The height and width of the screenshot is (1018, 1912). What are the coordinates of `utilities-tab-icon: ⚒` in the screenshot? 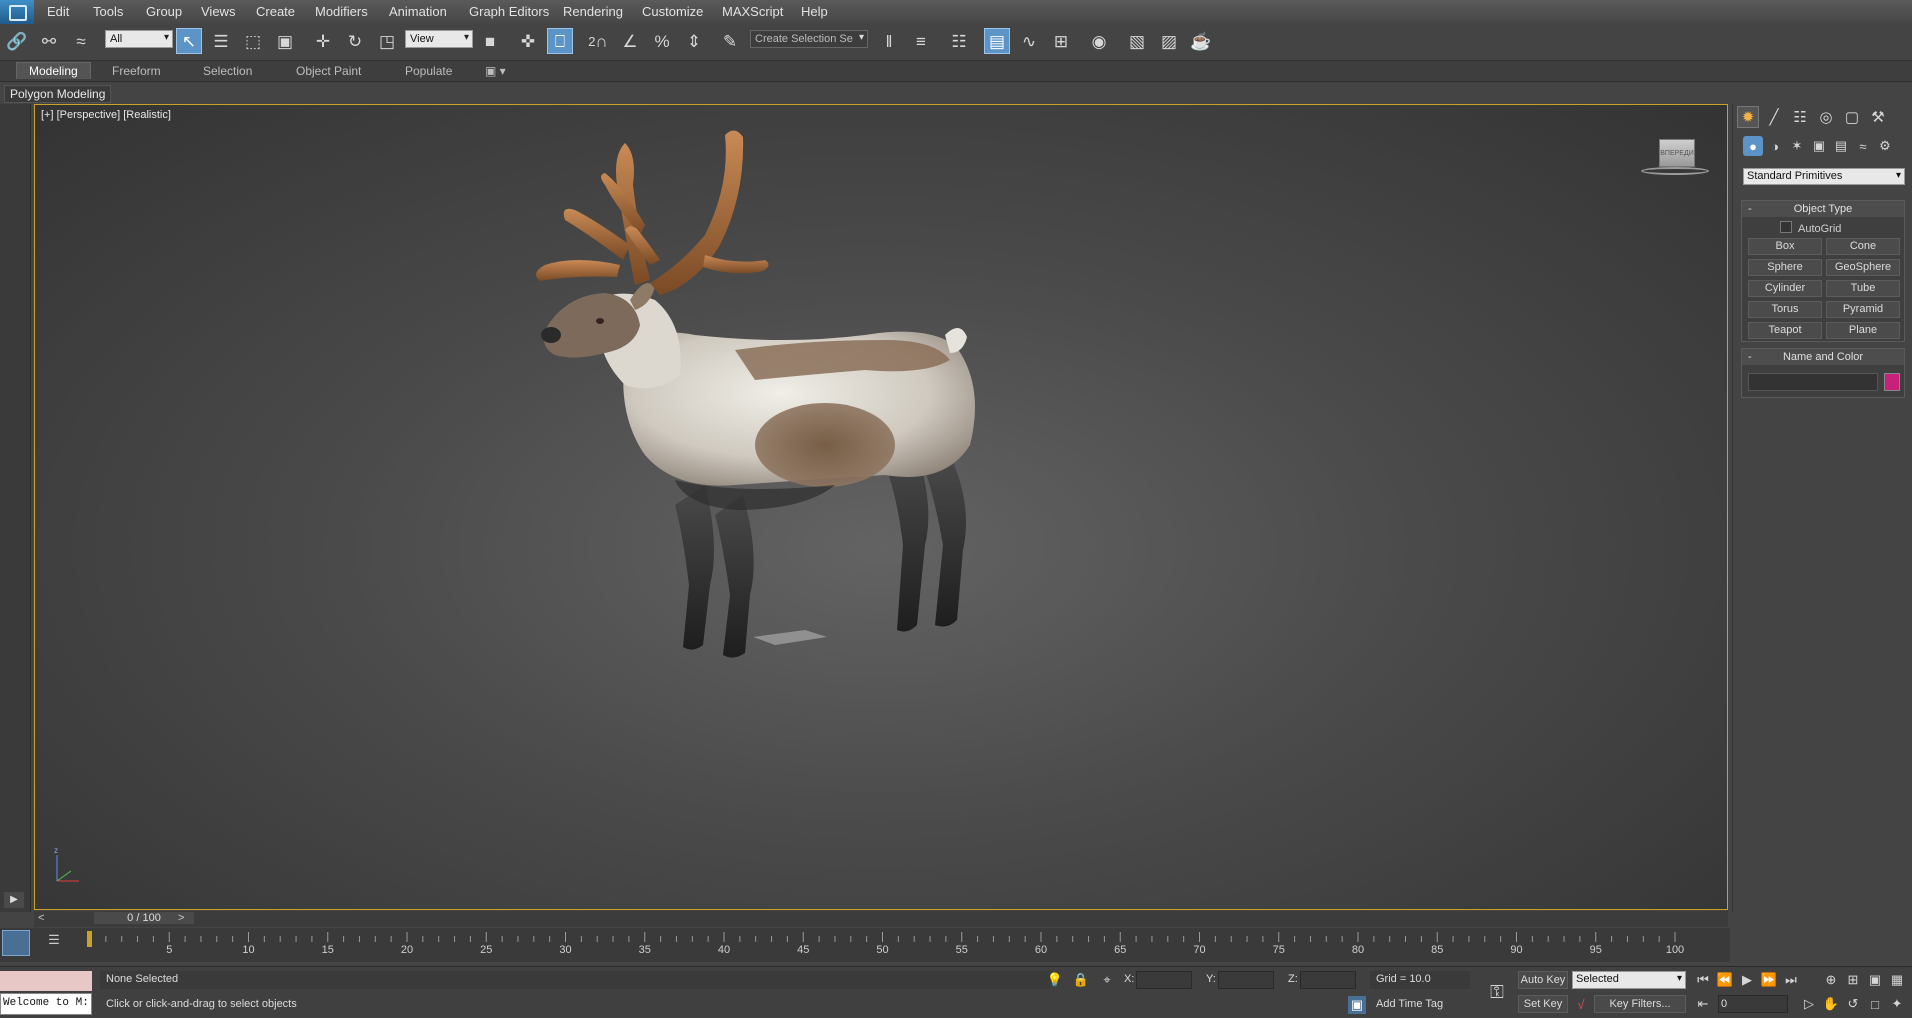 It's located at (1878, 117).